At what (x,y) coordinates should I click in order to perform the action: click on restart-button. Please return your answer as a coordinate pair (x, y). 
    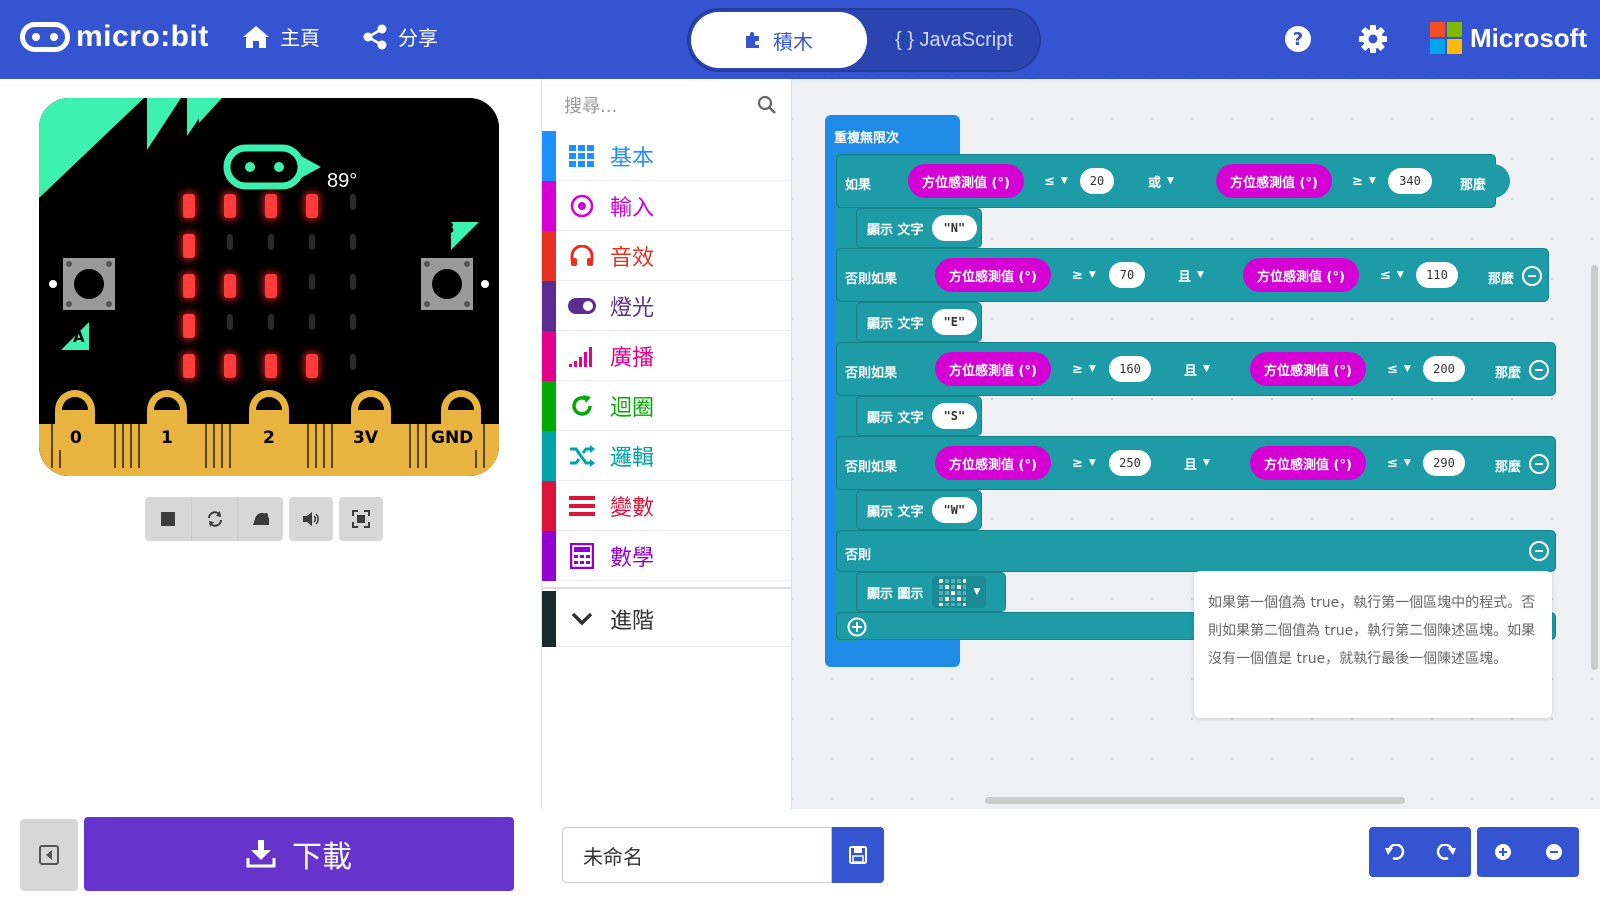
    Looking at the image, I should click on (214, 519).